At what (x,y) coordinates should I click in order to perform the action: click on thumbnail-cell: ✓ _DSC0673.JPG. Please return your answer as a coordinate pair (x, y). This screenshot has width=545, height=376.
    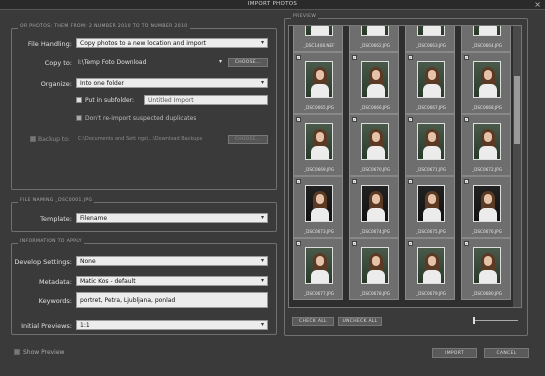
    Looking at the image, I should click on (318, 207).